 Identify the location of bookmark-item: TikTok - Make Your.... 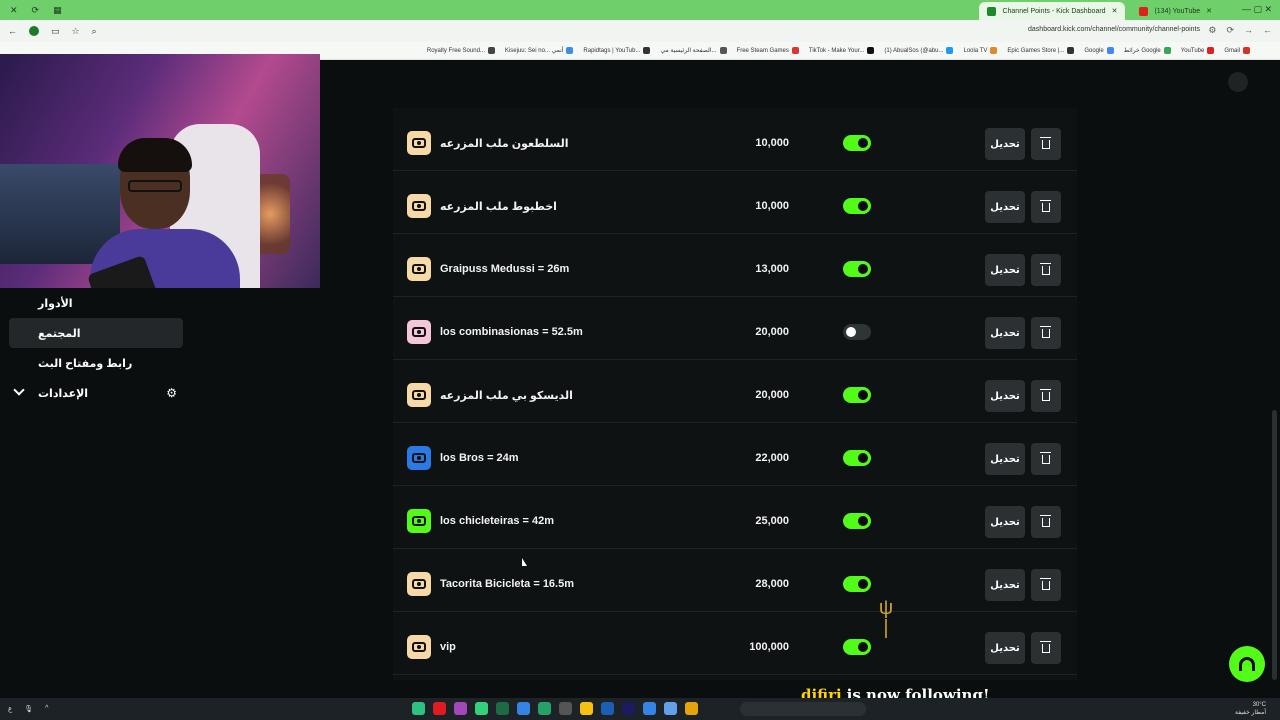
(842, 50).